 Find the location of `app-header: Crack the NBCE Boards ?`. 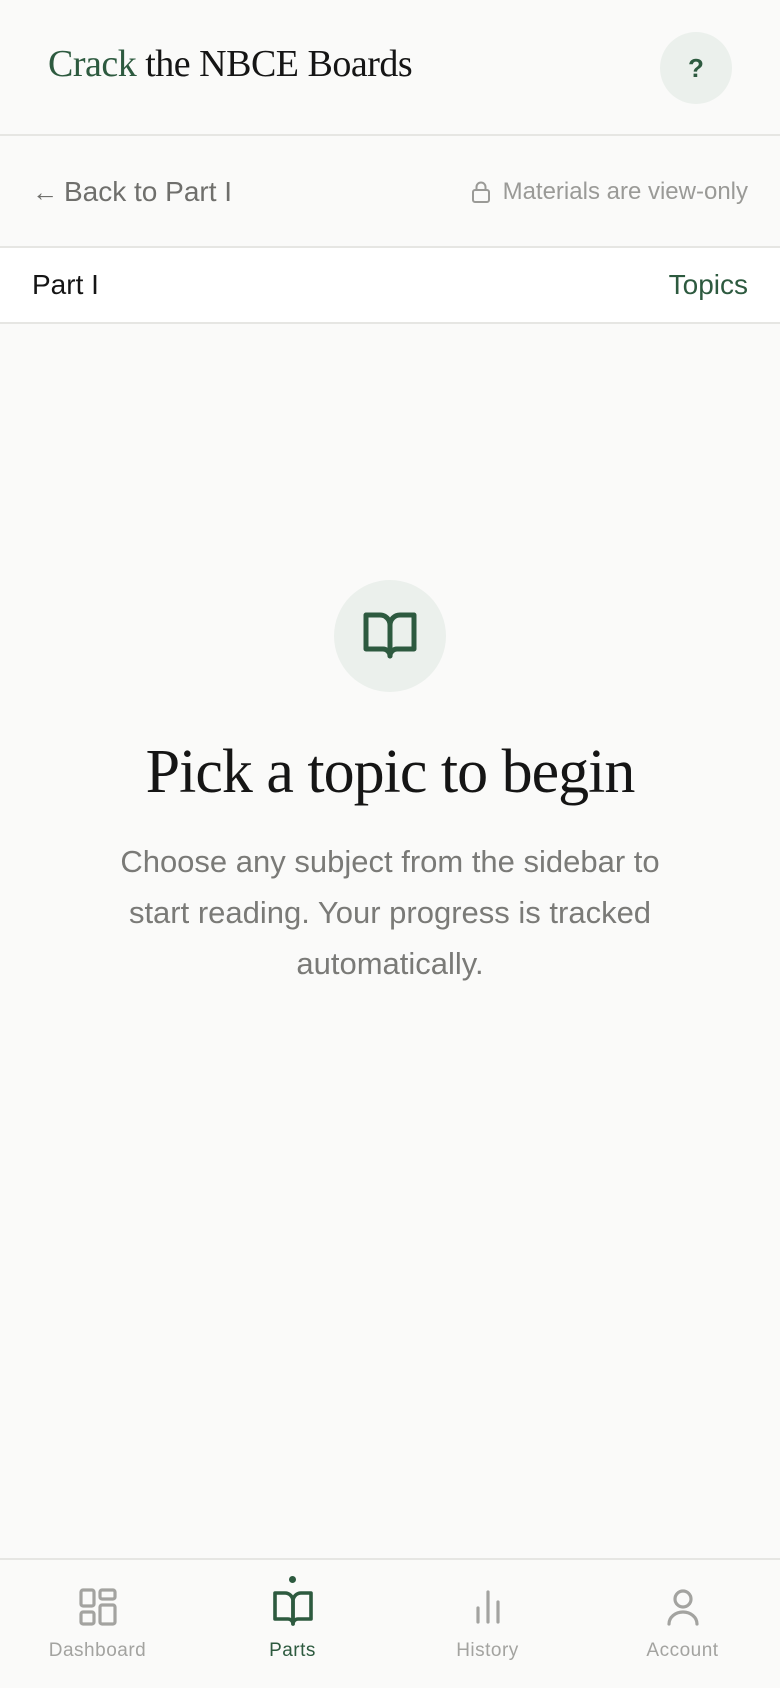

app-header: Crack the NBCE Boards ? is located at coordinates (390, 68).